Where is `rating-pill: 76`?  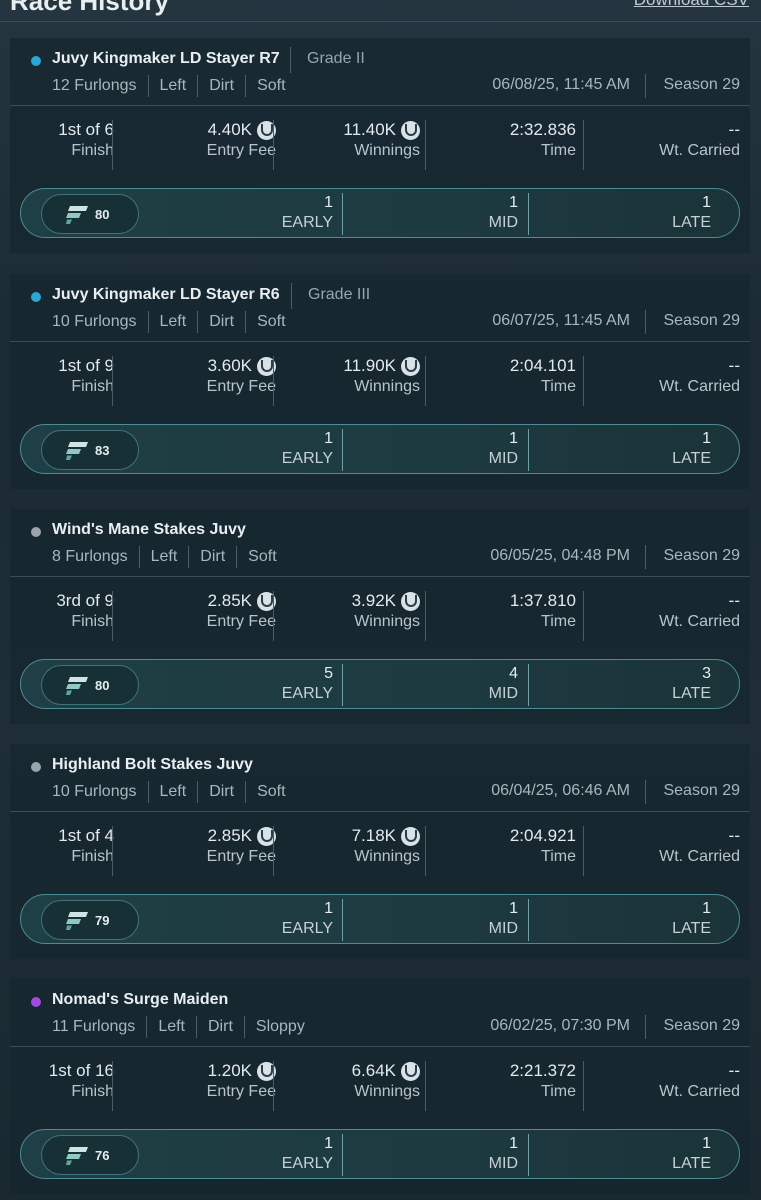 rating-pill: 76 is located at coordinates (90, 1155).